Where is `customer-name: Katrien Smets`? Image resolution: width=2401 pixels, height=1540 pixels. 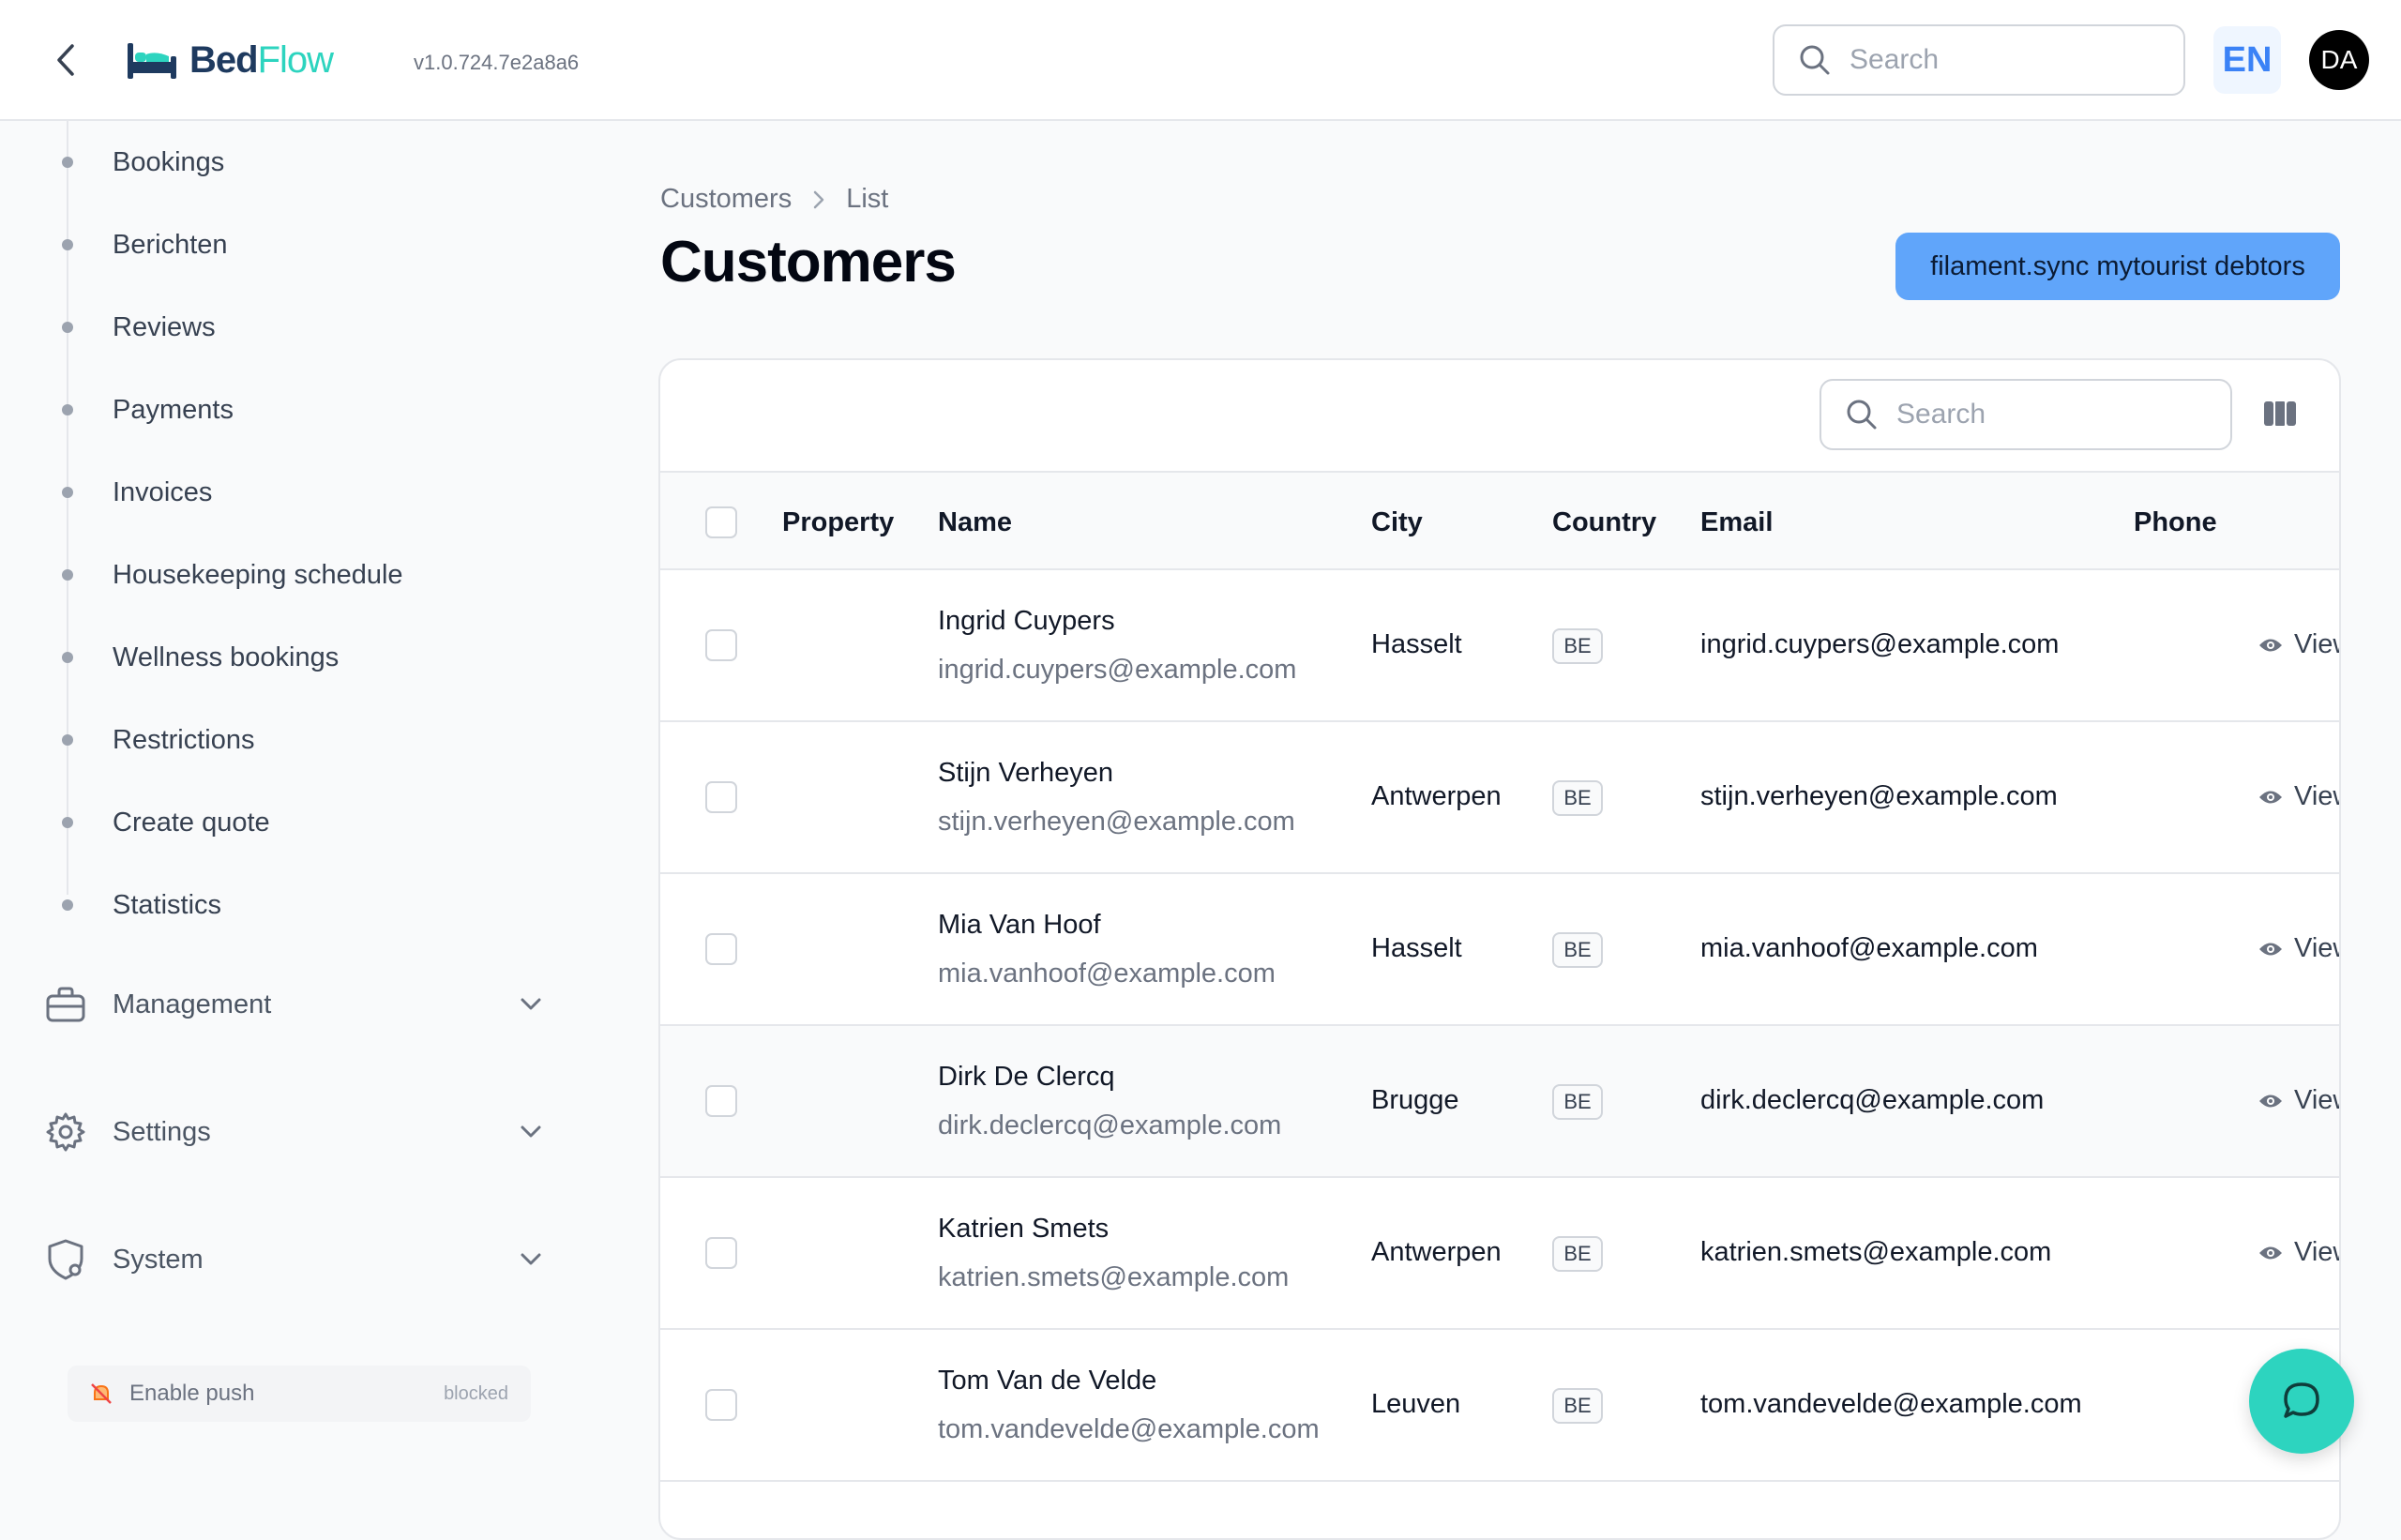 customer-name: Katrien Smets is located at coordinates (1024, 1229).